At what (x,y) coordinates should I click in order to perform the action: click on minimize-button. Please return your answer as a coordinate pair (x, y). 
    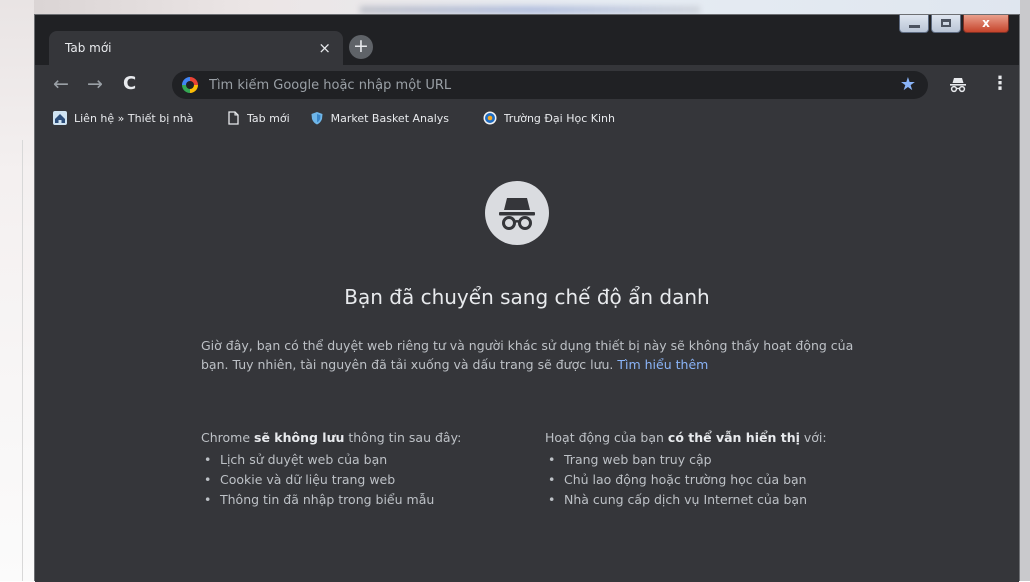
    Looking at the image, I should click on (914, 24).